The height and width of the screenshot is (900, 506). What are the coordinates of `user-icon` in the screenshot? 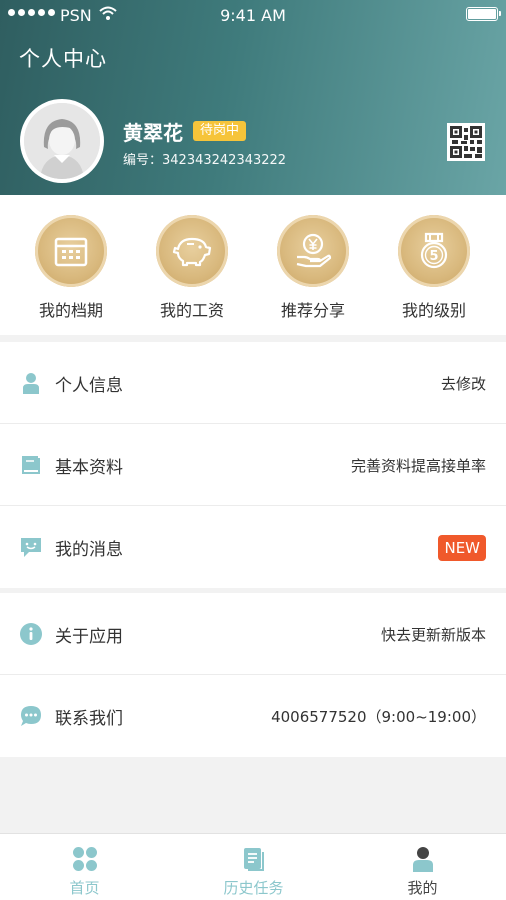 It's located at (422, 859).